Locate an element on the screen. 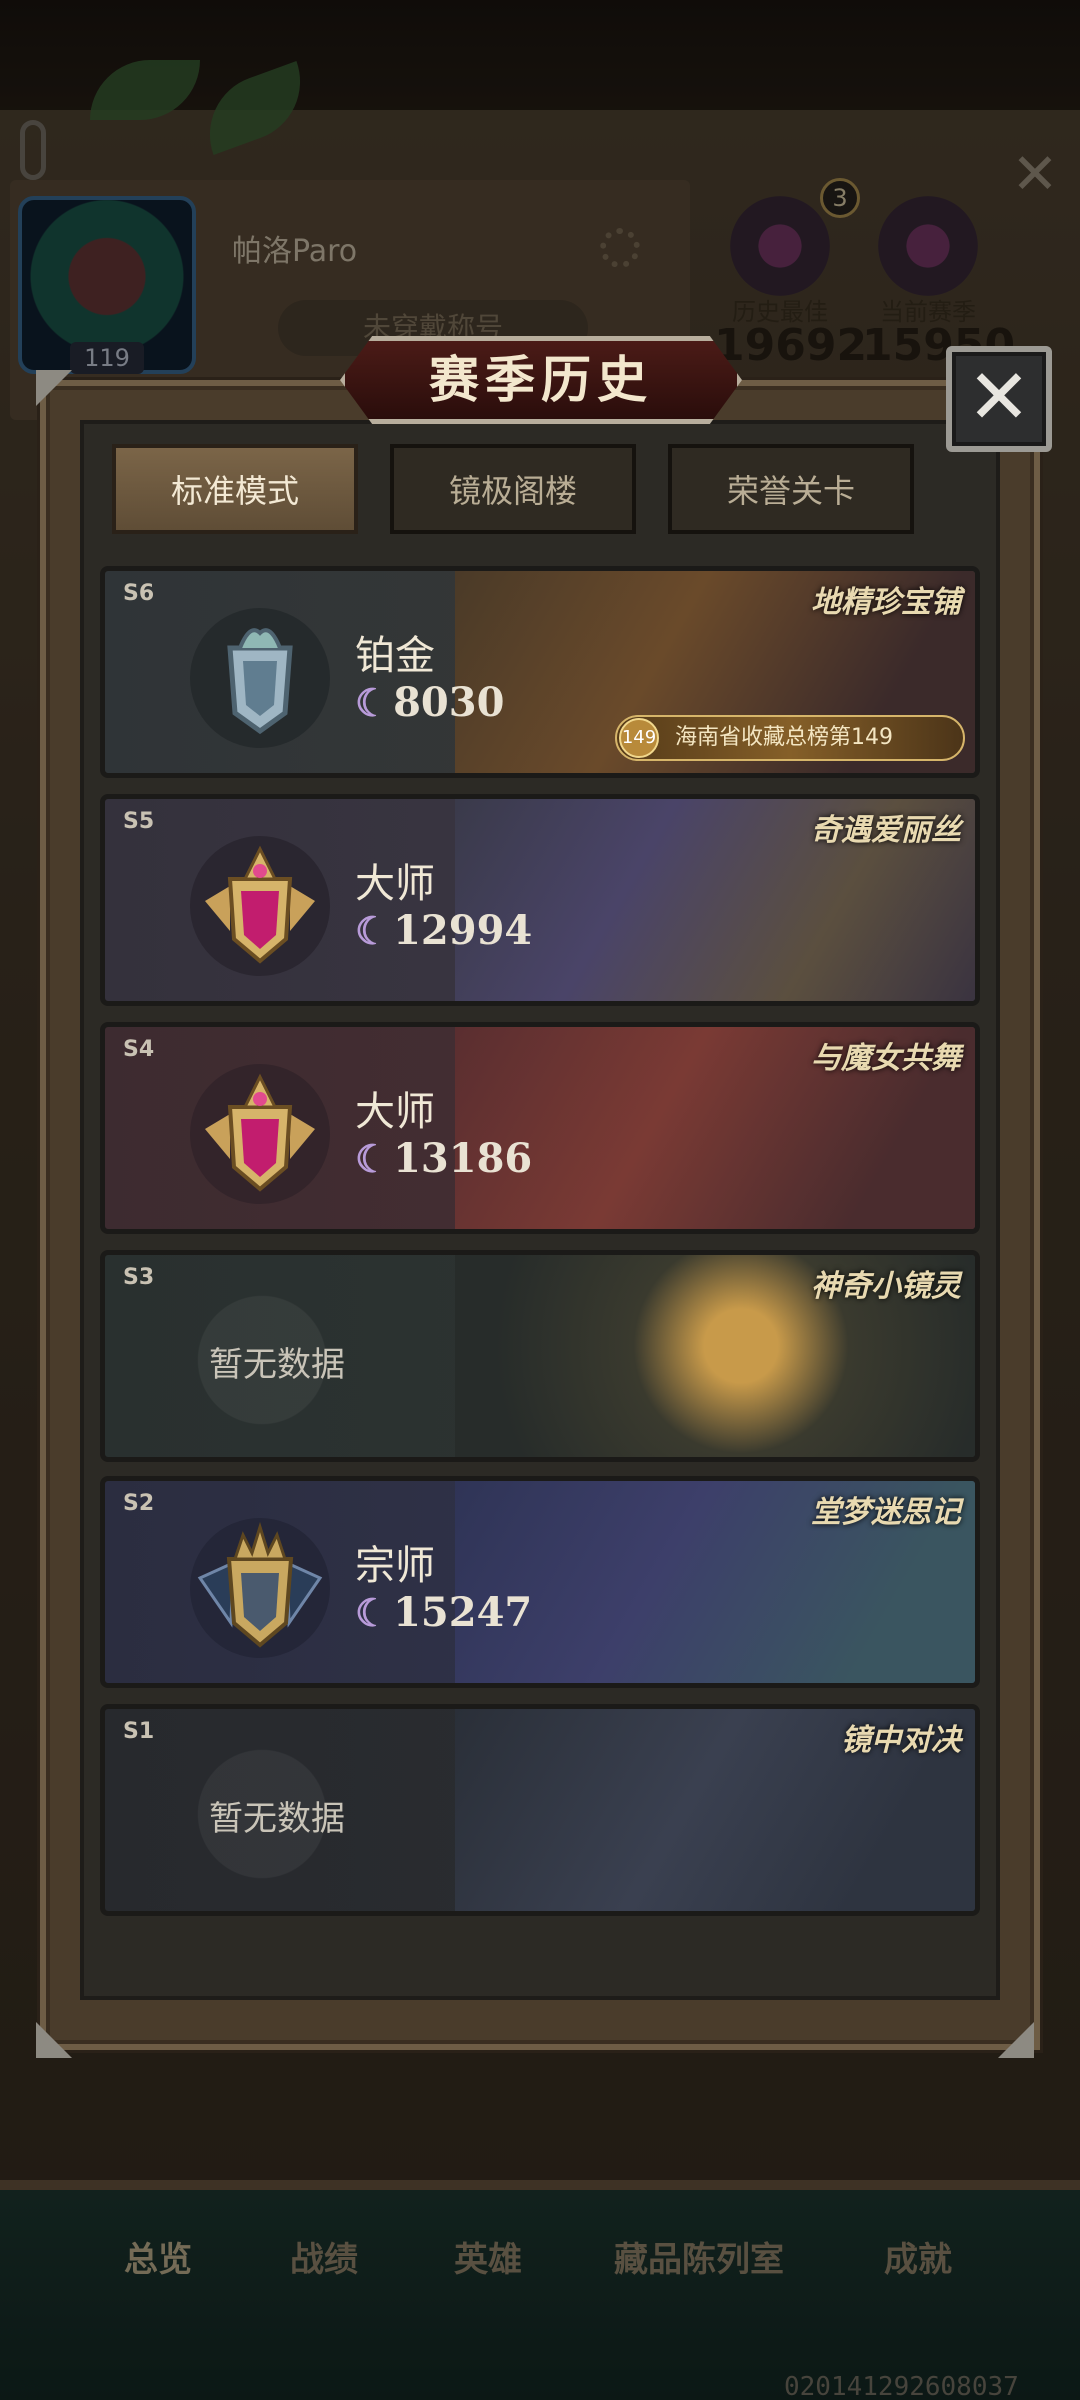 The image size is (1080, 2400). rank-score: ☾ 8030 is located at coordinates (429, 702).